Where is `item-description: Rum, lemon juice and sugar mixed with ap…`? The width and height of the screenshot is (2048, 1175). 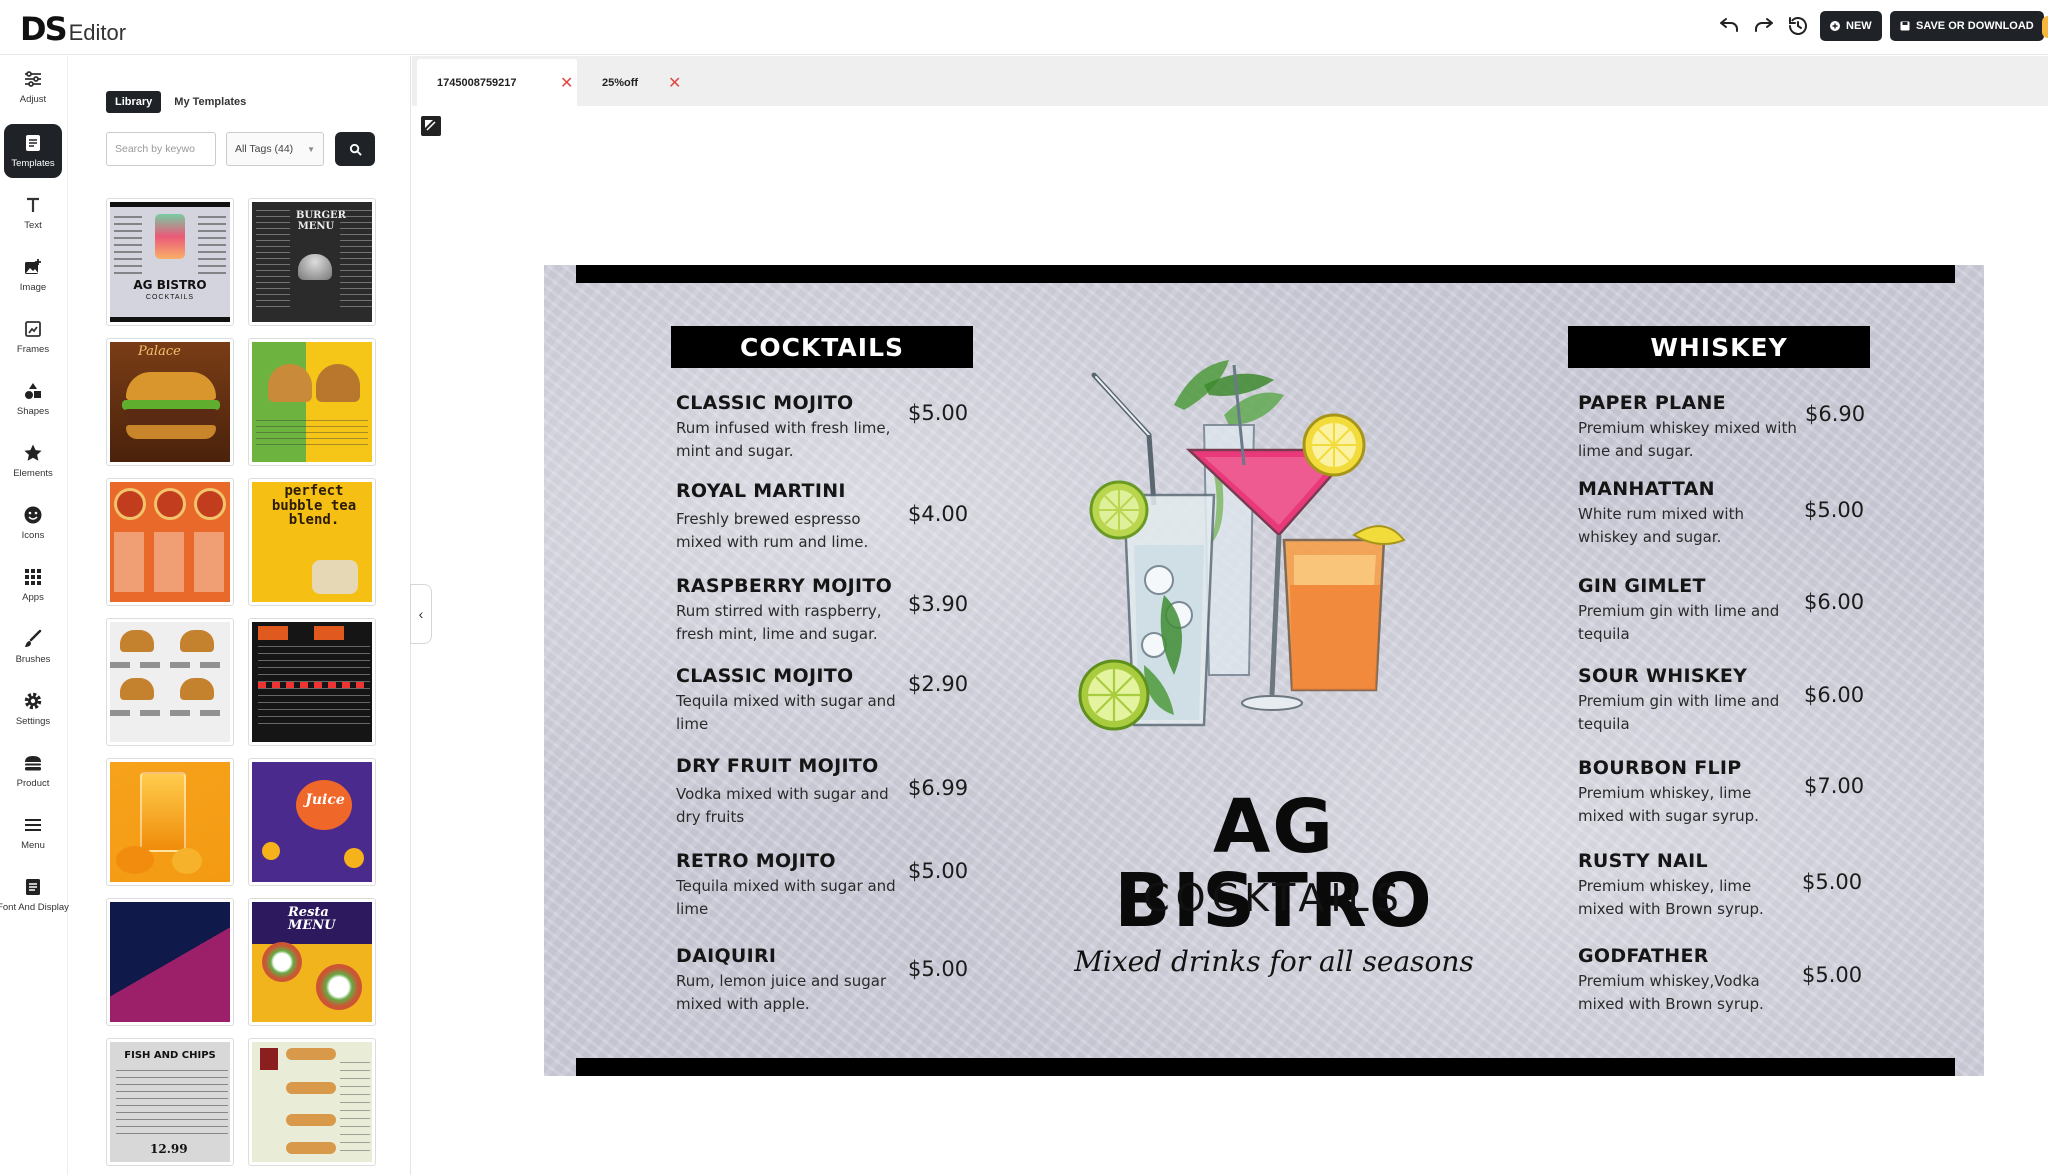
item-description: Rum, lemon juice and sugar mixed with ap… is located at coordinates (781, 992).